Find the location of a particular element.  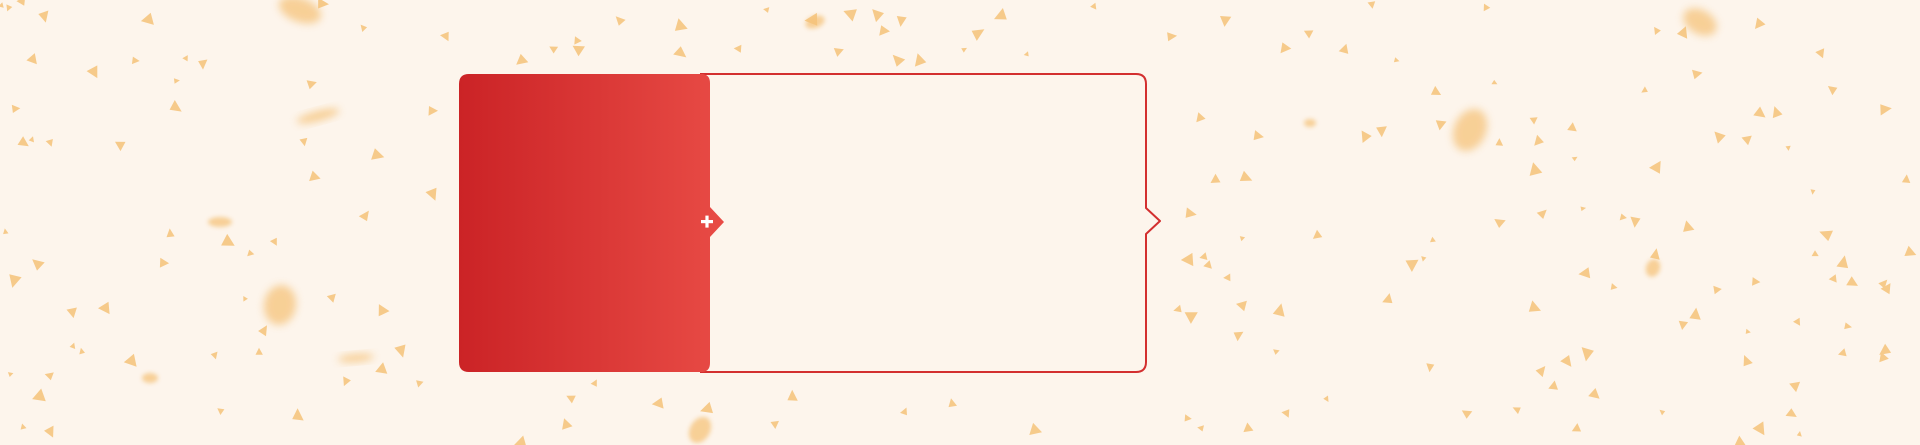

left-panel is located at coordinates (585, 223).